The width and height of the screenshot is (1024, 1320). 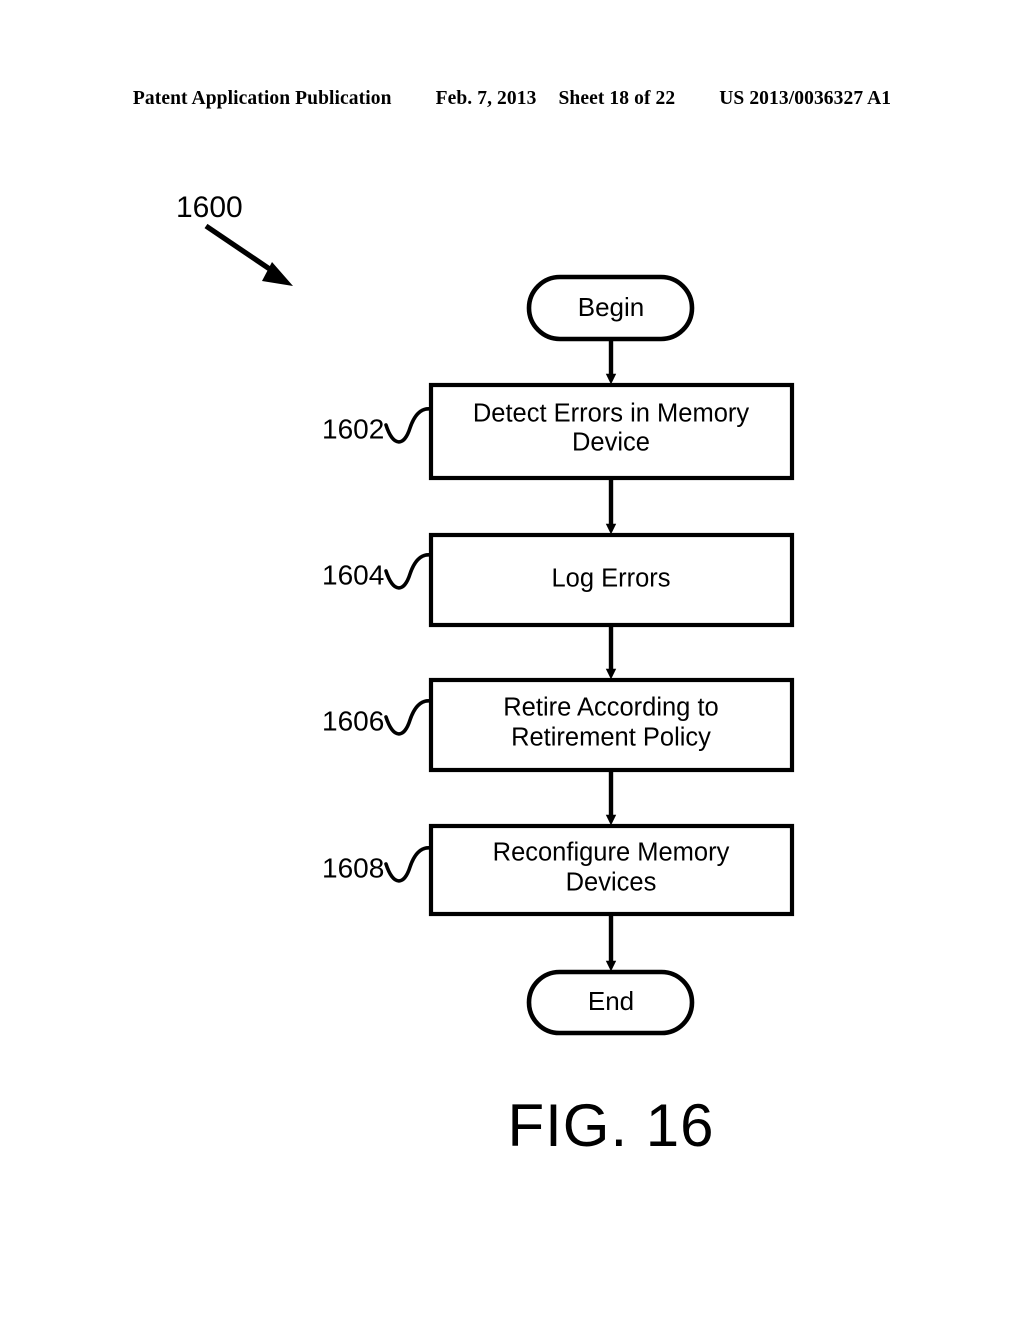 What do you see at coordinates (611, 414) in the screenshot?
I see `flow-step-1602-line1: Detect Errors in Memory` at bounding box center [611, 414].